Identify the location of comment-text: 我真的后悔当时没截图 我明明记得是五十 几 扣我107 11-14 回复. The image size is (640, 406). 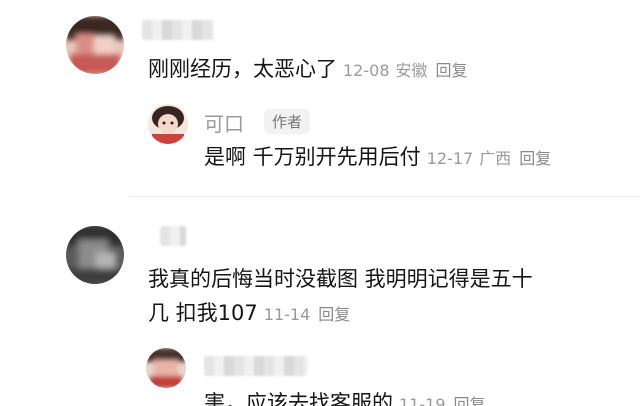
(340, 297).